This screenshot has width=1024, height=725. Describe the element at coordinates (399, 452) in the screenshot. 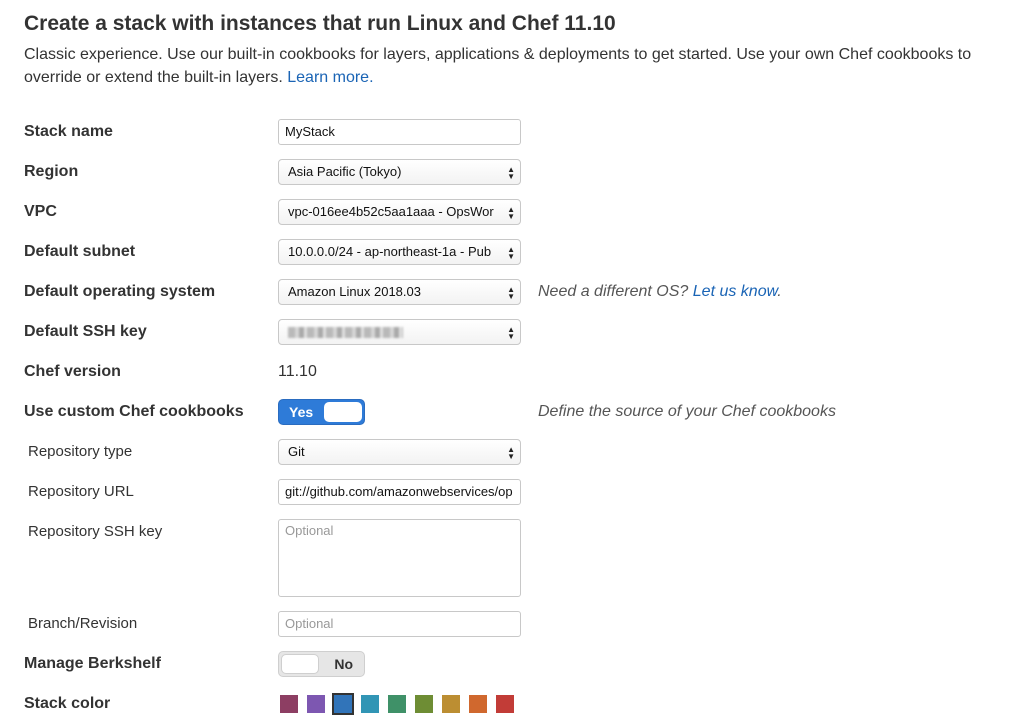

I see `repository-type-select: Git ▲ ▼` at that location.